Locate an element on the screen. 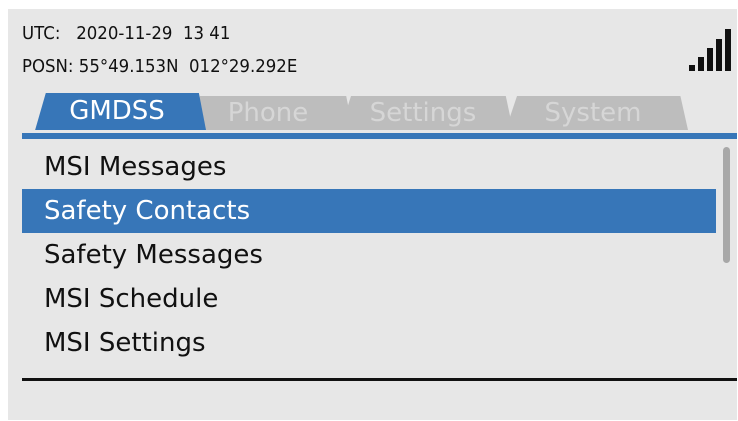  posn-label: POSN: is located at coordinates (48, 66).